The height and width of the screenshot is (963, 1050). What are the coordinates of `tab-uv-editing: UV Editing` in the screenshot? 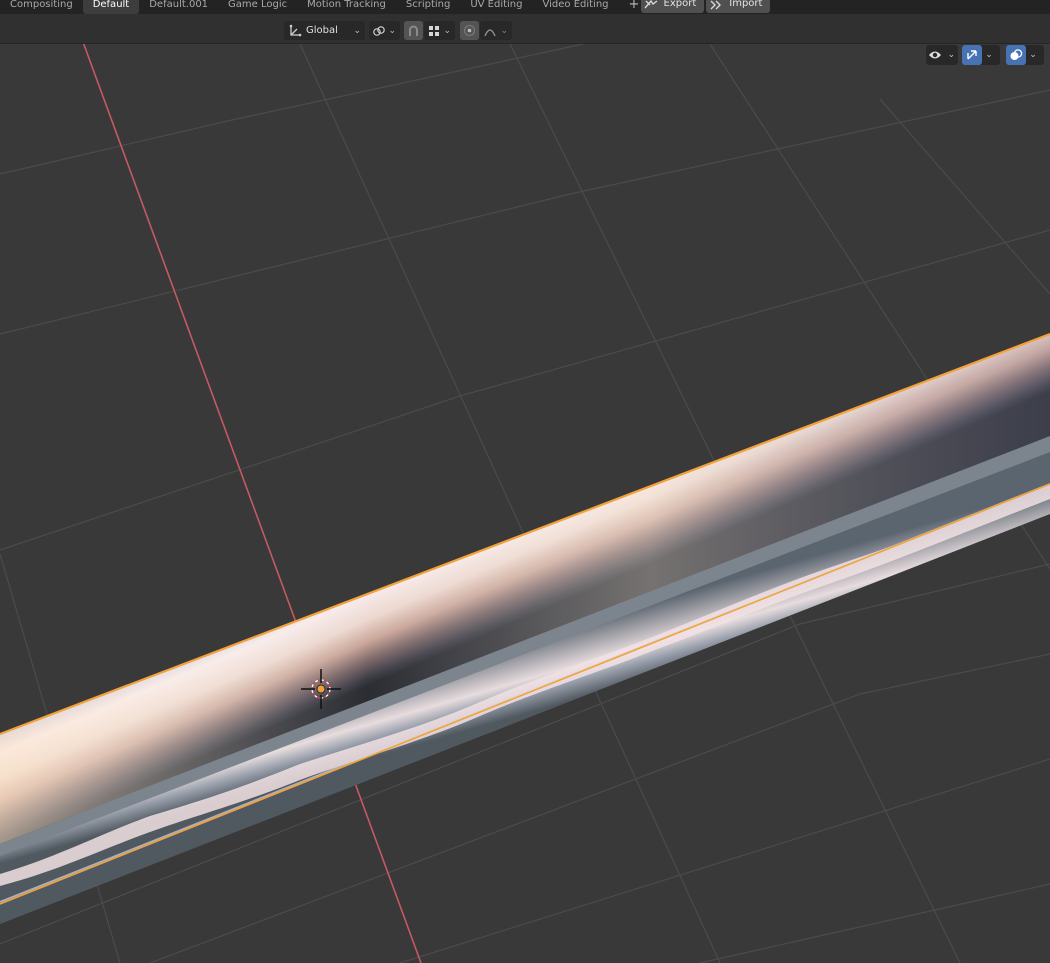 It's located at (496, 7).